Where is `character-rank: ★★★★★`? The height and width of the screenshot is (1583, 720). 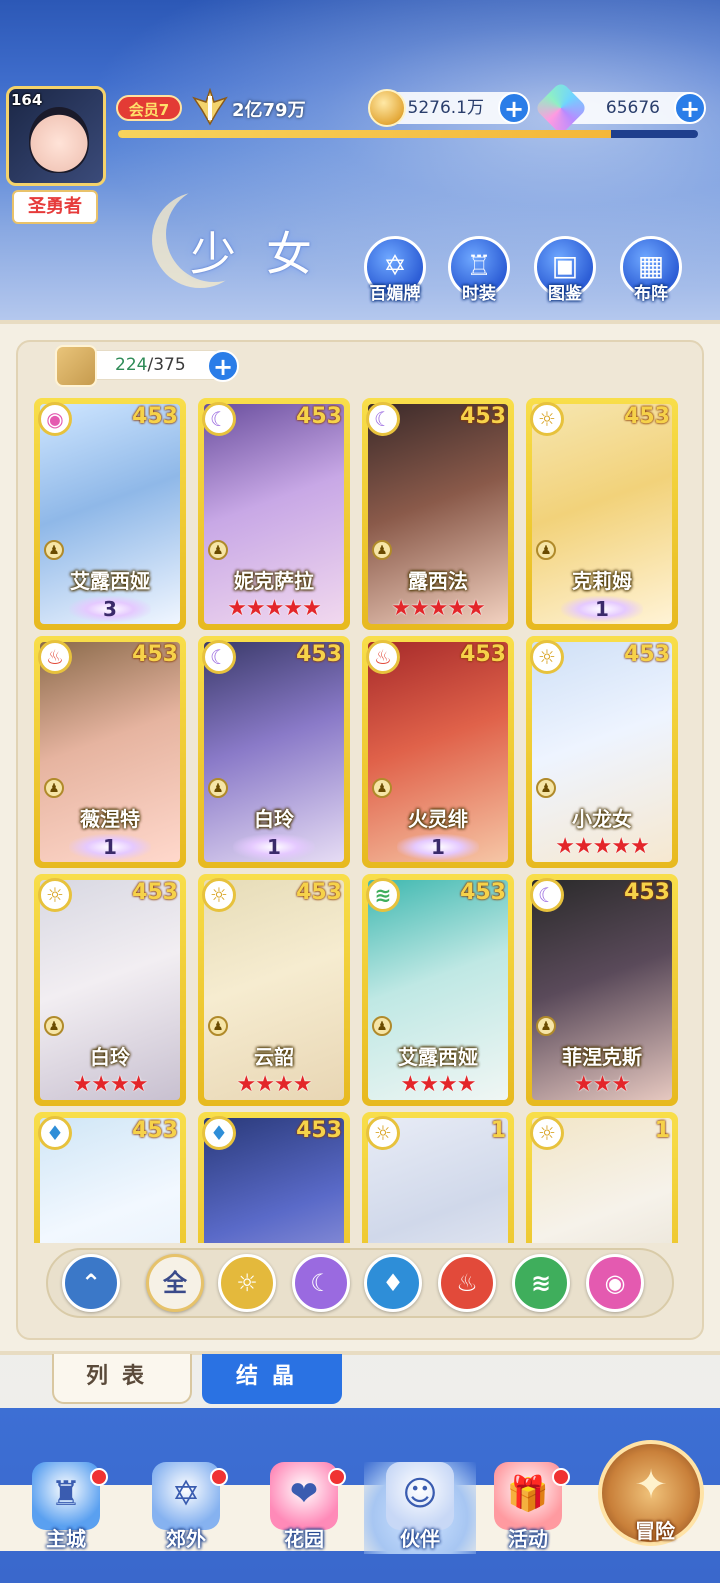
character-rank: ★★★★★ is located at coordinates (602, 847).